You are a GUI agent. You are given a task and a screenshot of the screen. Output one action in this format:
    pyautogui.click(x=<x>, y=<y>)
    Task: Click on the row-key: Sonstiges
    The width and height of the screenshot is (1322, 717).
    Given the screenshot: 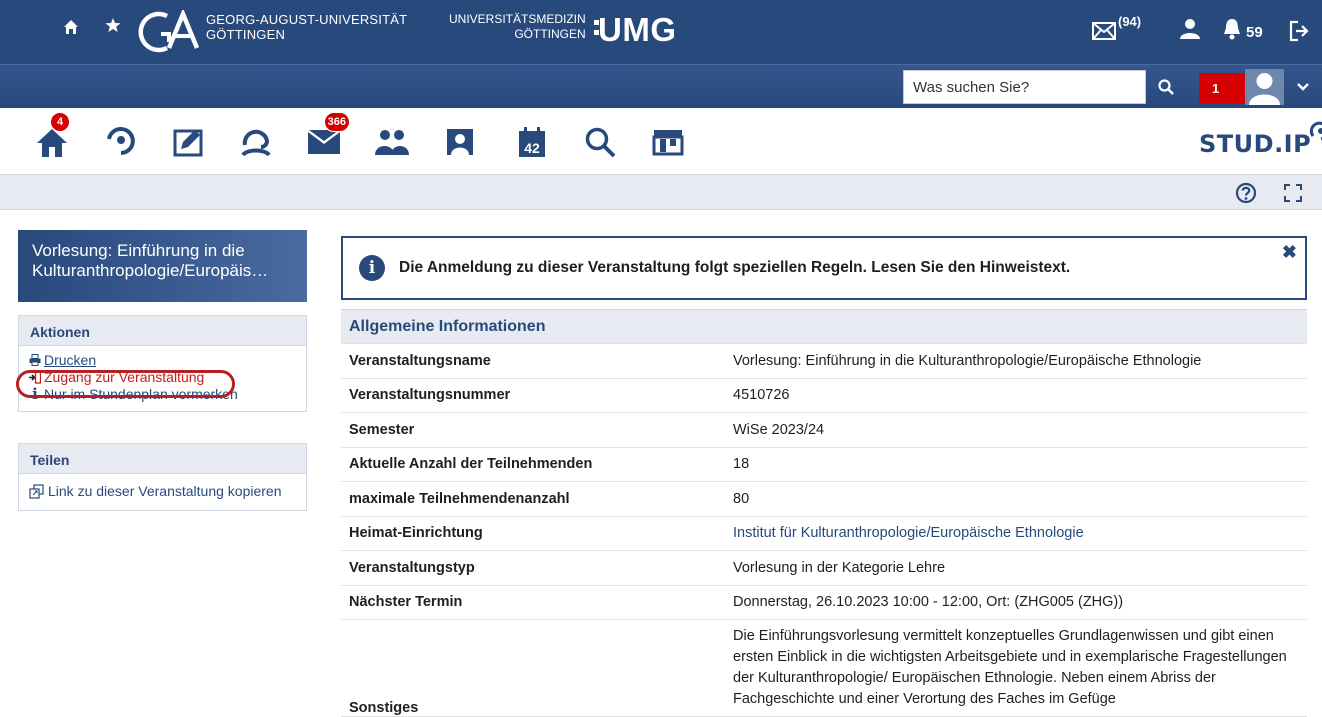 What is the action you would take?
    pyautogui.click(x=533, y=668)
    